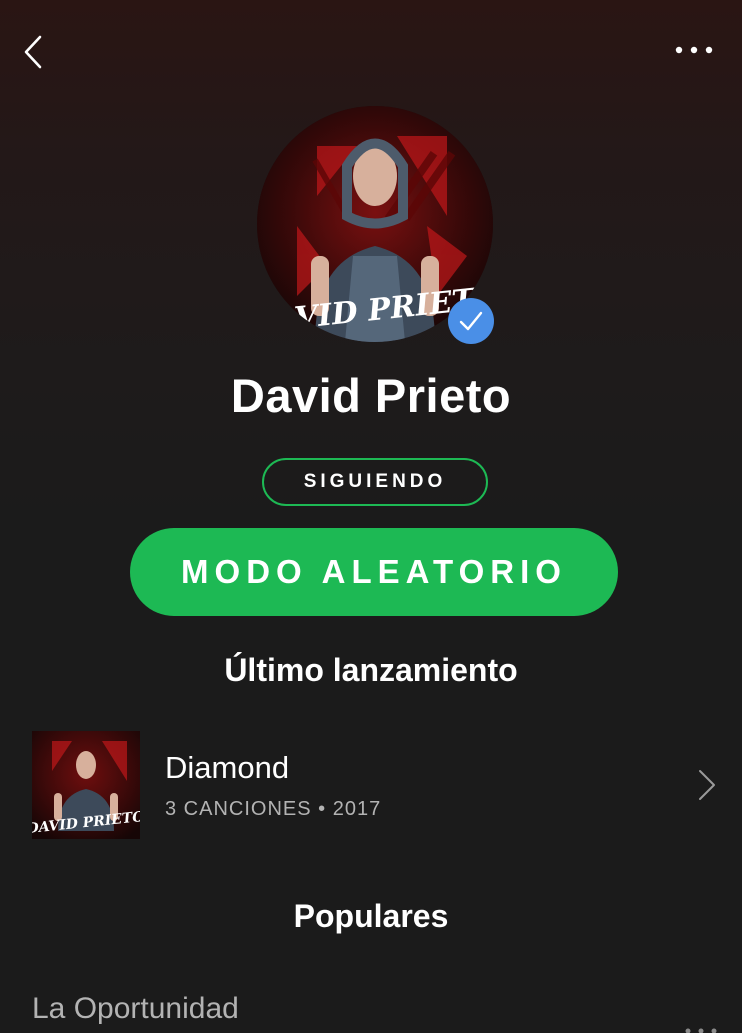 This screenshot has width=742, height=1033. I want to click on track-more-button, so click(702, 1012).